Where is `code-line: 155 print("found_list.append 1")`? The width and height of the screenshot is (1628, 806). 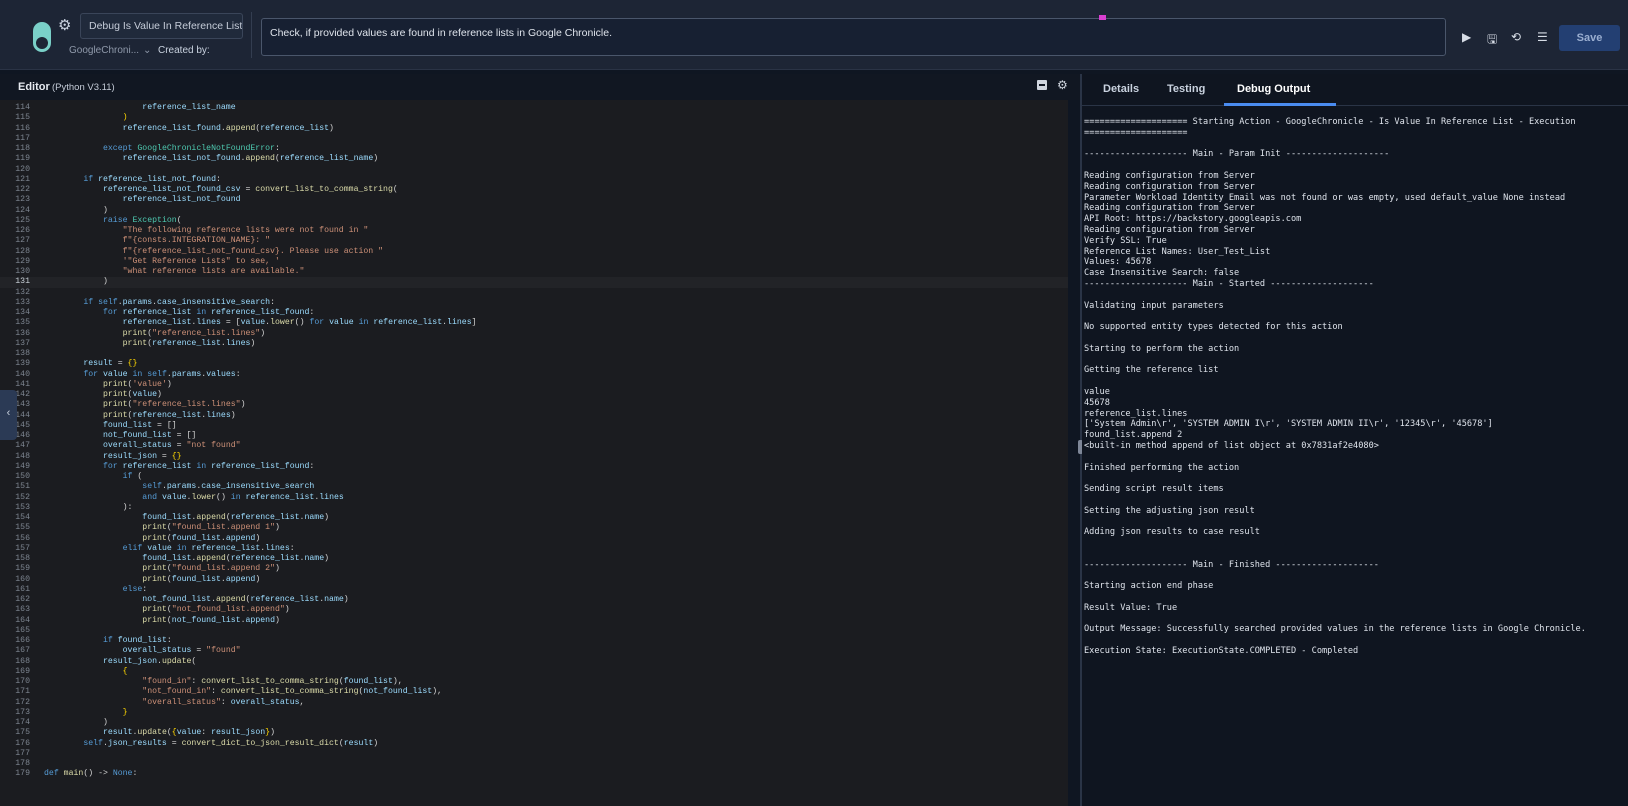
code-line: 155 print("found_list.append 1") is located at coordinates (534, 528).